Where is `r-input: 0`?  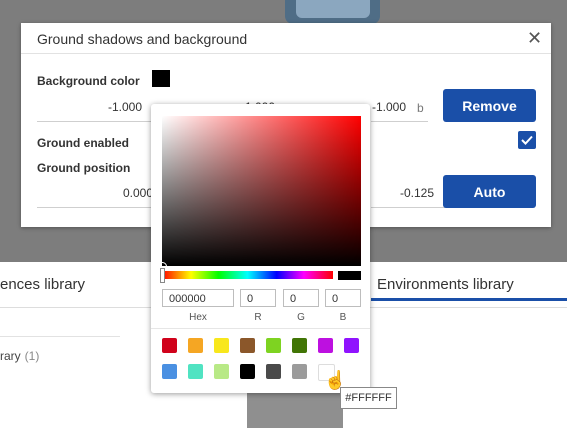
r-input: 0 is located at coordinates (258, 298).